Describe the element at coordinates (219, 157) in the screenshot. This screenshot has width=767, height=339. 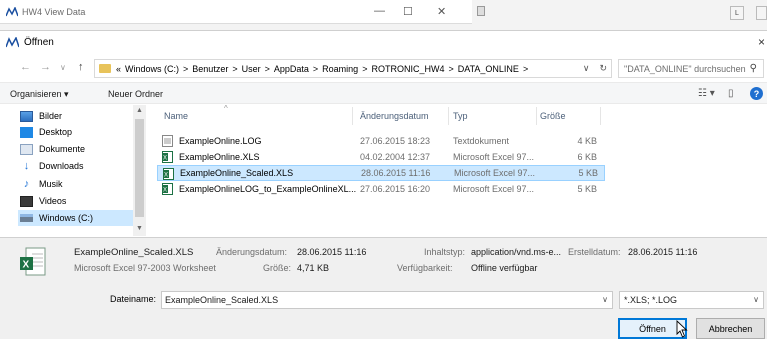
I see `file-name: ExampleOnline.XLS` at that location.